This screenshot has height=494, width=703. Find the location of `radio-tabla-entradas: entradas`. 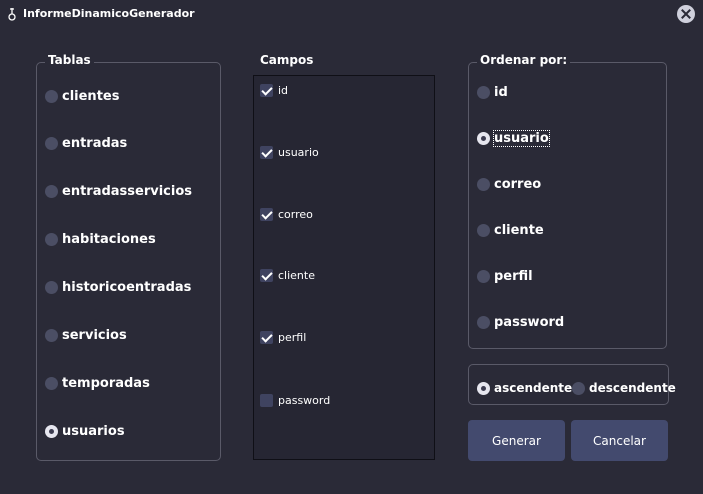

radio-tabla-entradas: entradas is located at coordinates (86, 143).